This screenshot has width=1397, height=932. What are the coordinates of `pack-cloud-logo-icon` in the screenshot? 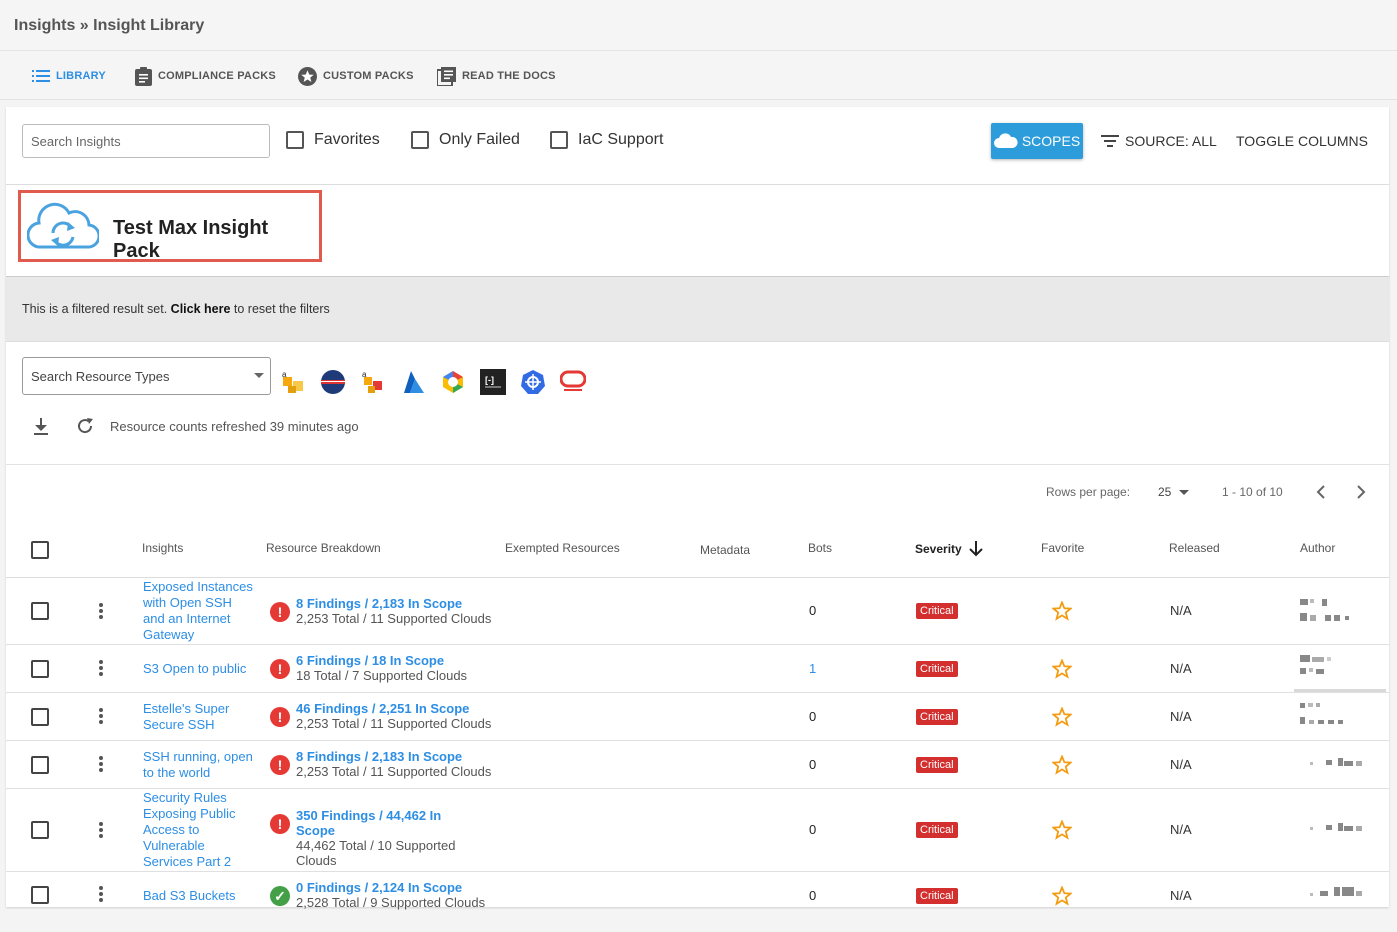 It's located at (63, 225).